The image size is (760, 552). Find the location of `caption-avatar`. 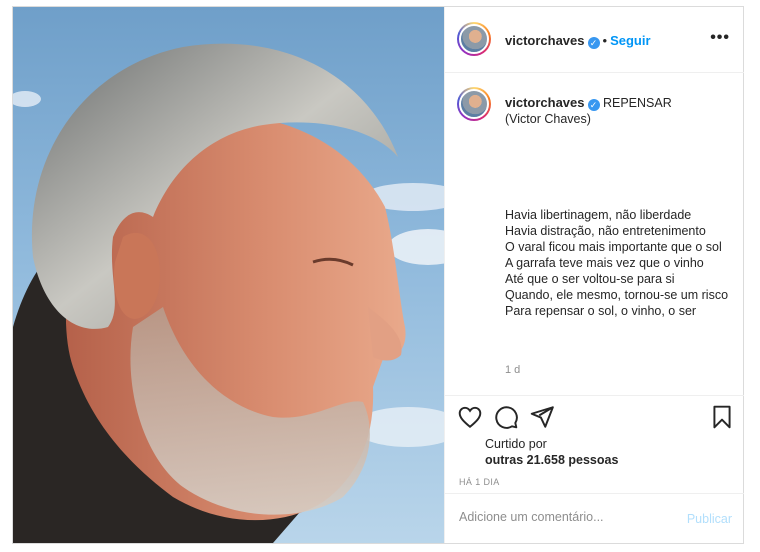

caption-avatar is located at coordinates (474, 104).